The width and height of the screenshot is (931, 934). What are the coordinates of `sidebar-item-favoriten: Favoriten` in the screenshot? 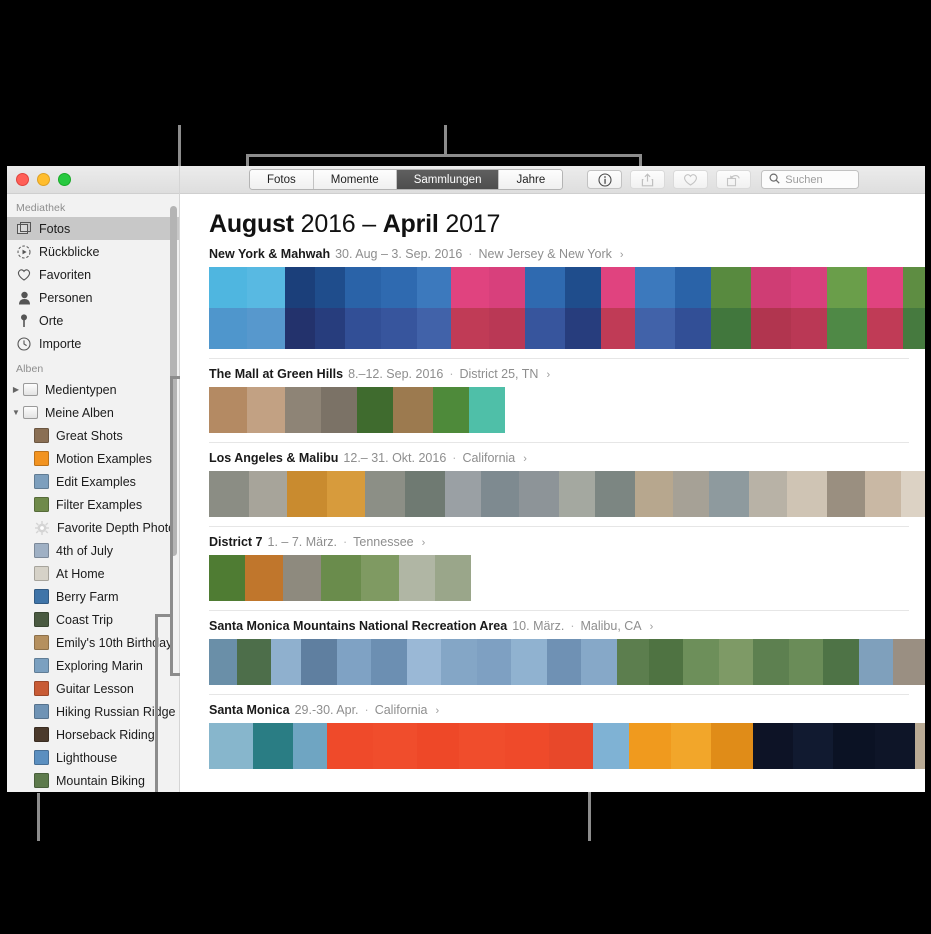 It's located at (93, 274).